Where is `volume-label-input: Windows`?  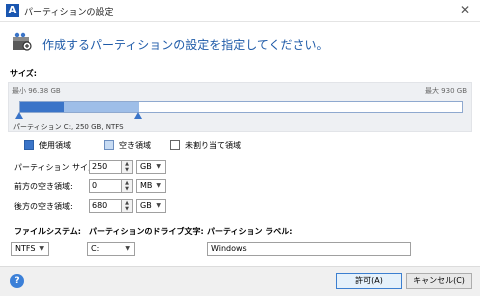 volume-label-input: Windows is located at coordinates (309, 249).